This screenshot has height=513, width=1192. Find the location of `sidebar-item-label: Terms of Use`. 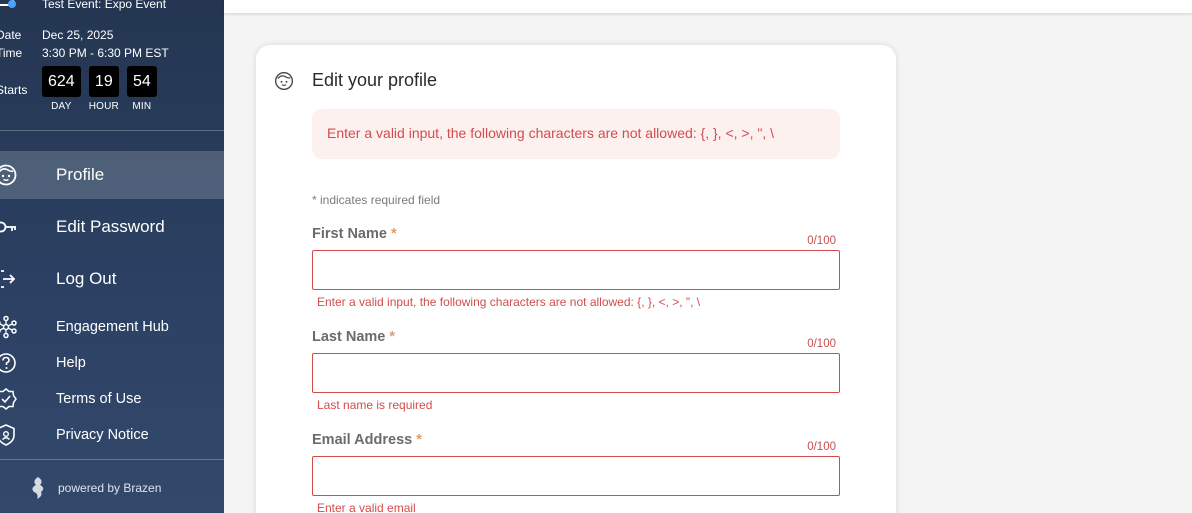

sidebar-item-label: Terms of Use is located at coordinates (99, 399).